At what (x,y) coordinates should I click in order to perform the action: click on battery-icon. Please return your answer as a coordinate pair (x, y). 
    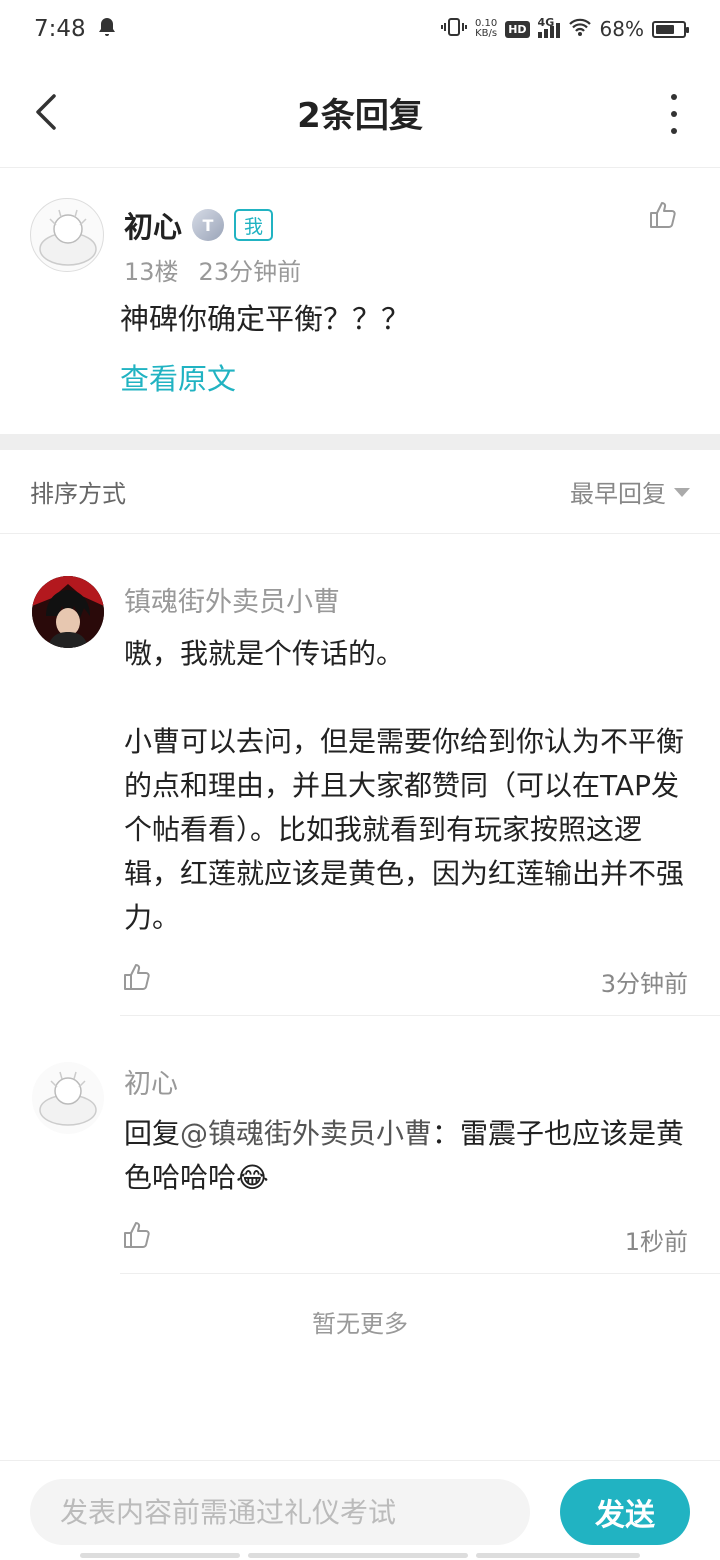
    Looking at the image, I should click on (670, 29).